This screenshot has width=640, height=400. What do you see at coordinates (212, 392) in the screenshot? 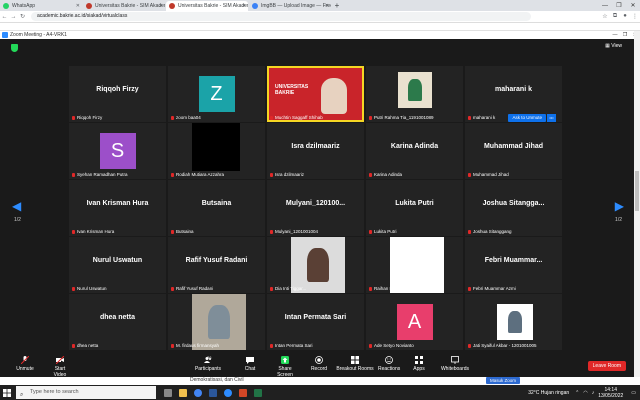
I see `word-icon` at bounding box center [212, 392].